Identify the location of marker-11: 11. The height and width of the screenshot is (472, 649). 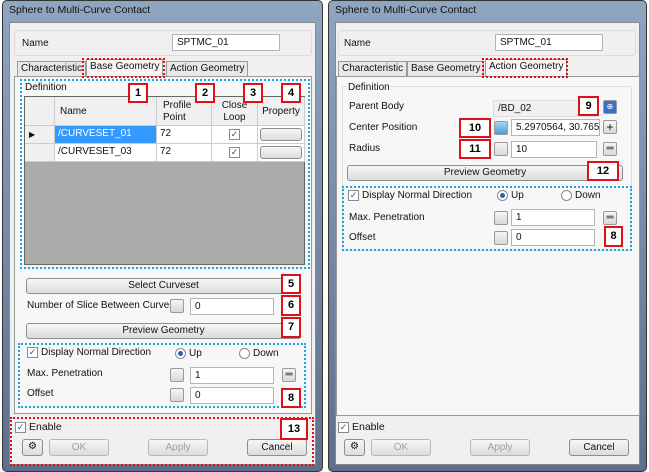
(475, 149).